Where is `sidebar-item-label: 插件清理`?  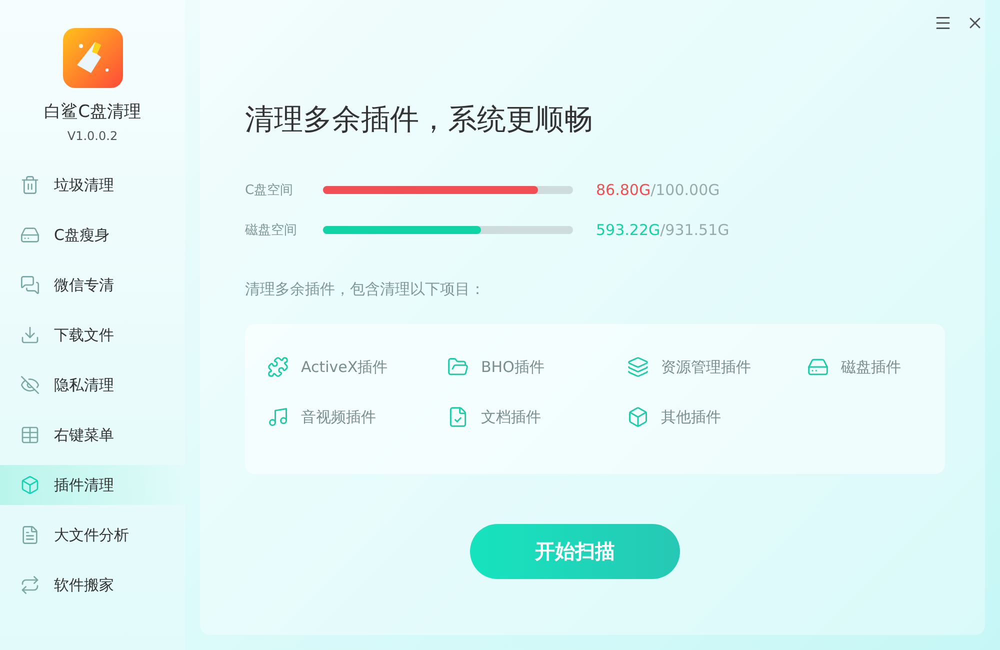
sidebar-item-label: 插件清理 is located at coordinates (84, 485).